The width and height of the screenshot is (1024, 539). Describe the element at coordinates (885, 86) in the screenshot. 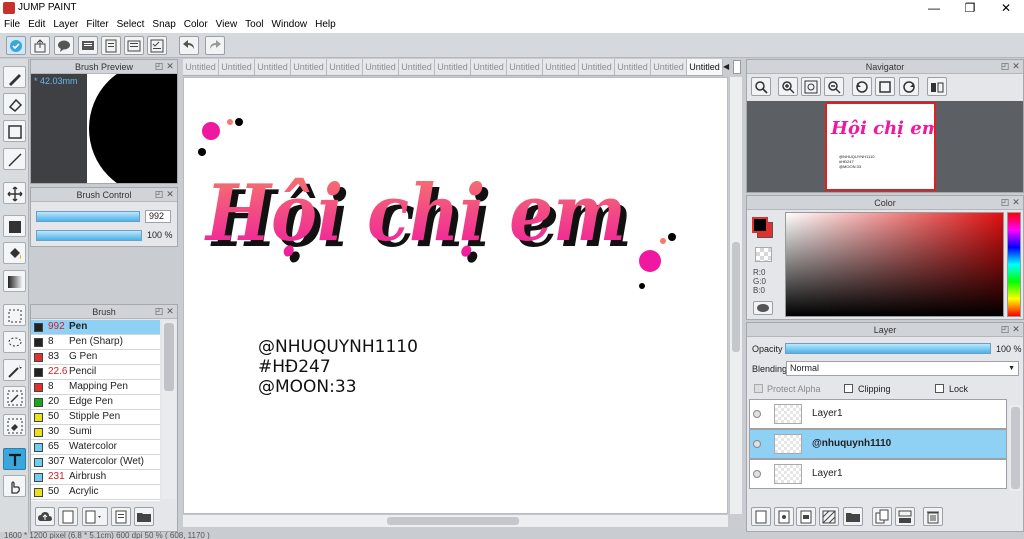

I see `reset-rotation-button` at that location.